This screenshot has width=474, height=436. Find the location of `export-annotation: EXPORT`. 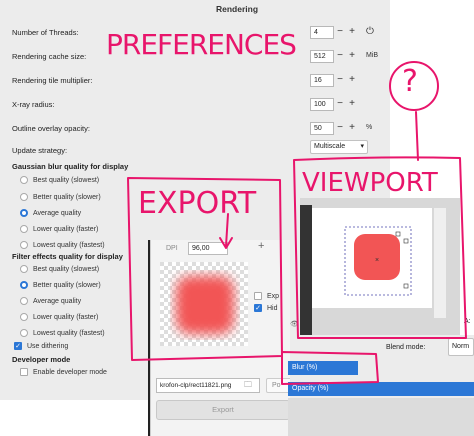

export-annotation: EXPORT is located at coordinates (197, 203).